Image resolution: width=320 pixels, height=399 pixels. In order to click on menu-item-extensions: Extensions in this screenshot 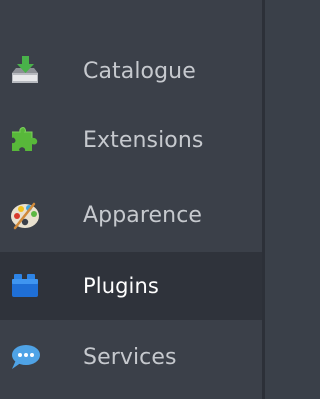, I will do `click(131, 140)`.